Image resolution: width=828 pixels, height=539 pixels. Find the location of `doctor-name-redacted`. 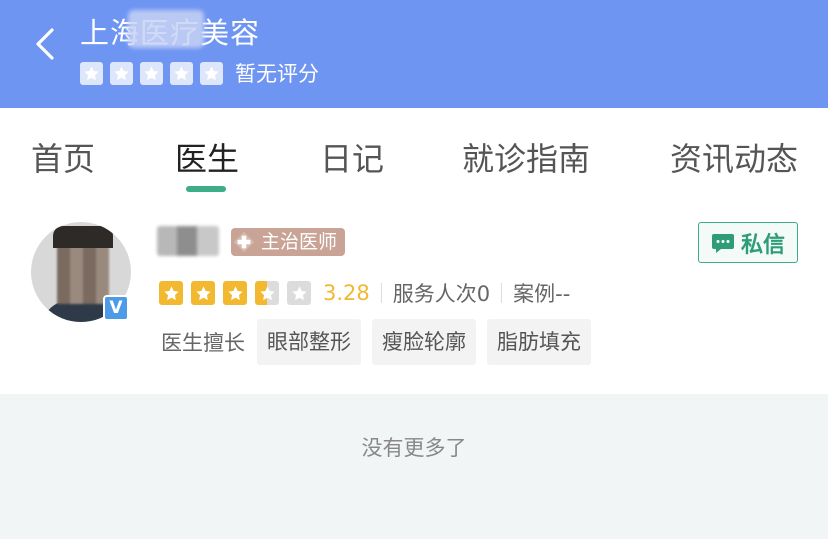

doctor-name-redacted is located at coordinates (188, 241).